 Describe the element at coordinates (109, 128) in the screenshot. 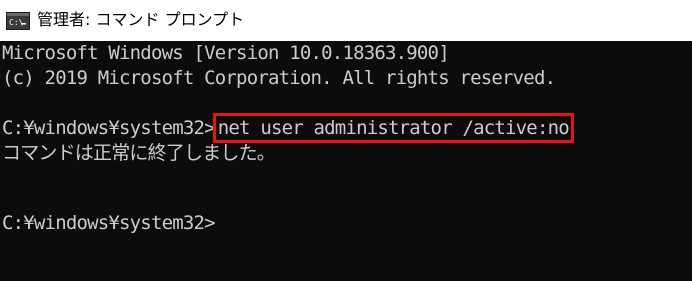

I see `prompt-text: C:¥windows¥system32>` at that location.